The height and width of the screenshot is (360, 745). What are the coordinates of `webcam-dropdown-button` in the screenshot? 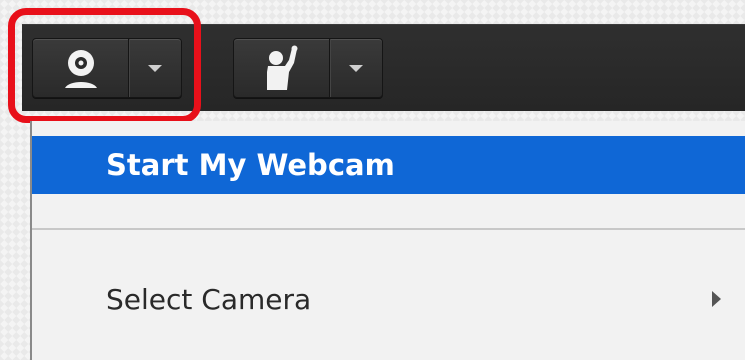 It's located at (154, 68).